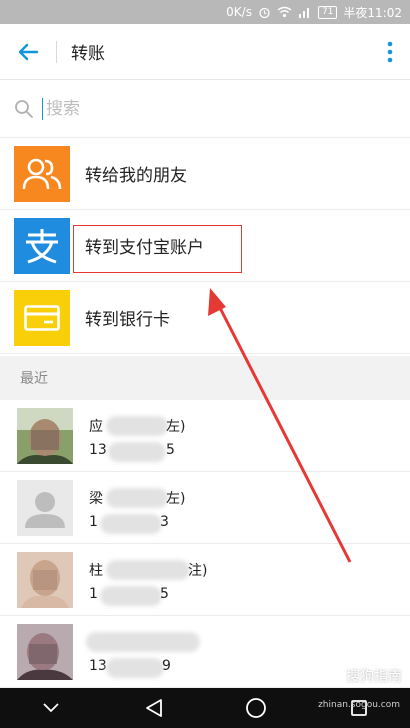  I want to click on wifi-icon, so click(284, 12).